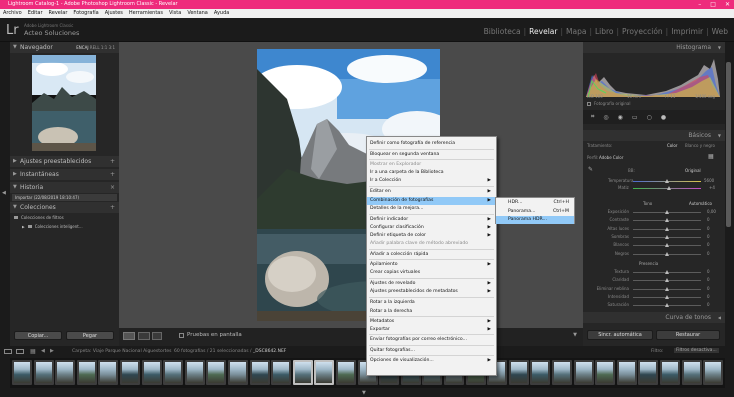  Describe the element at coordinates (112, 187) in the screenshot. I see `clear-history-icon: ×` at that location.